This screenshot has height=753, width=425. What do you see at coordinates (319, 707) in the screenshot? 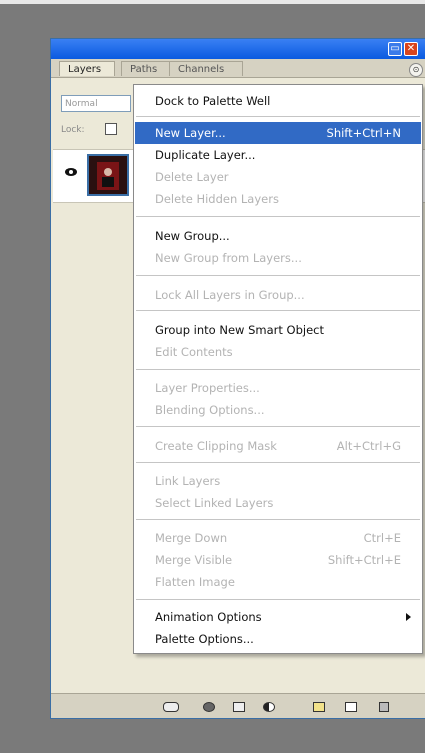
I see `new-group-icon` at bounding box center [319, 707].